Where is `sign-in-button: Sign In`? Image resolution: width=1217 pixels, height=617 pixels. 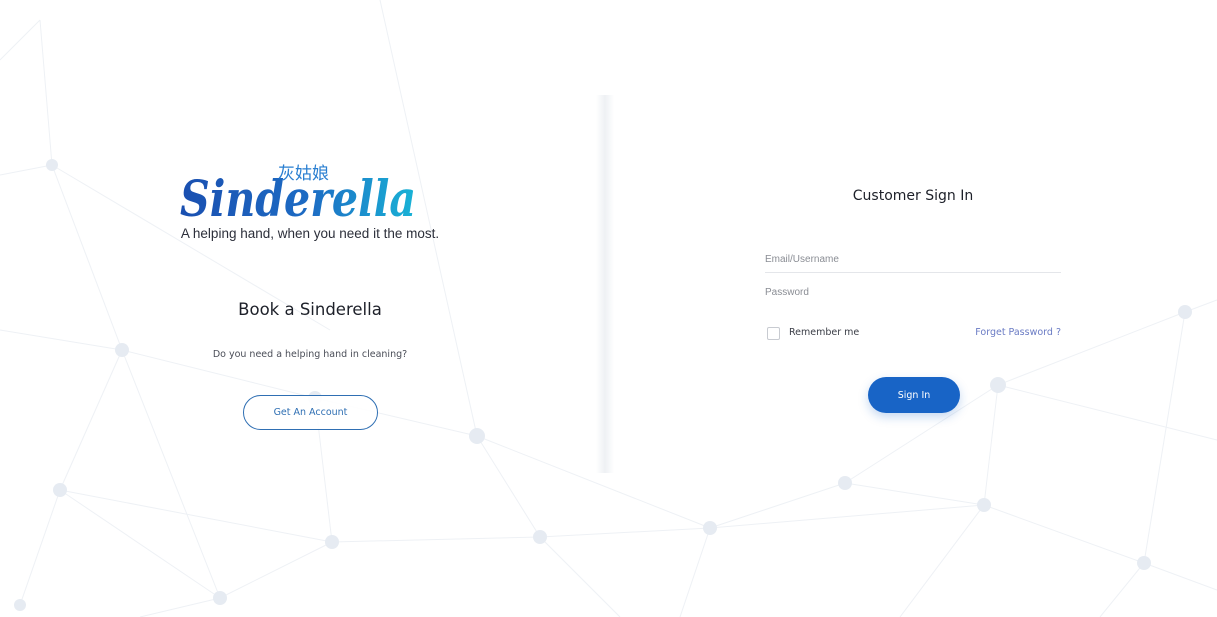 sign-in-button: Sign In is located at coordinates (914, 395).